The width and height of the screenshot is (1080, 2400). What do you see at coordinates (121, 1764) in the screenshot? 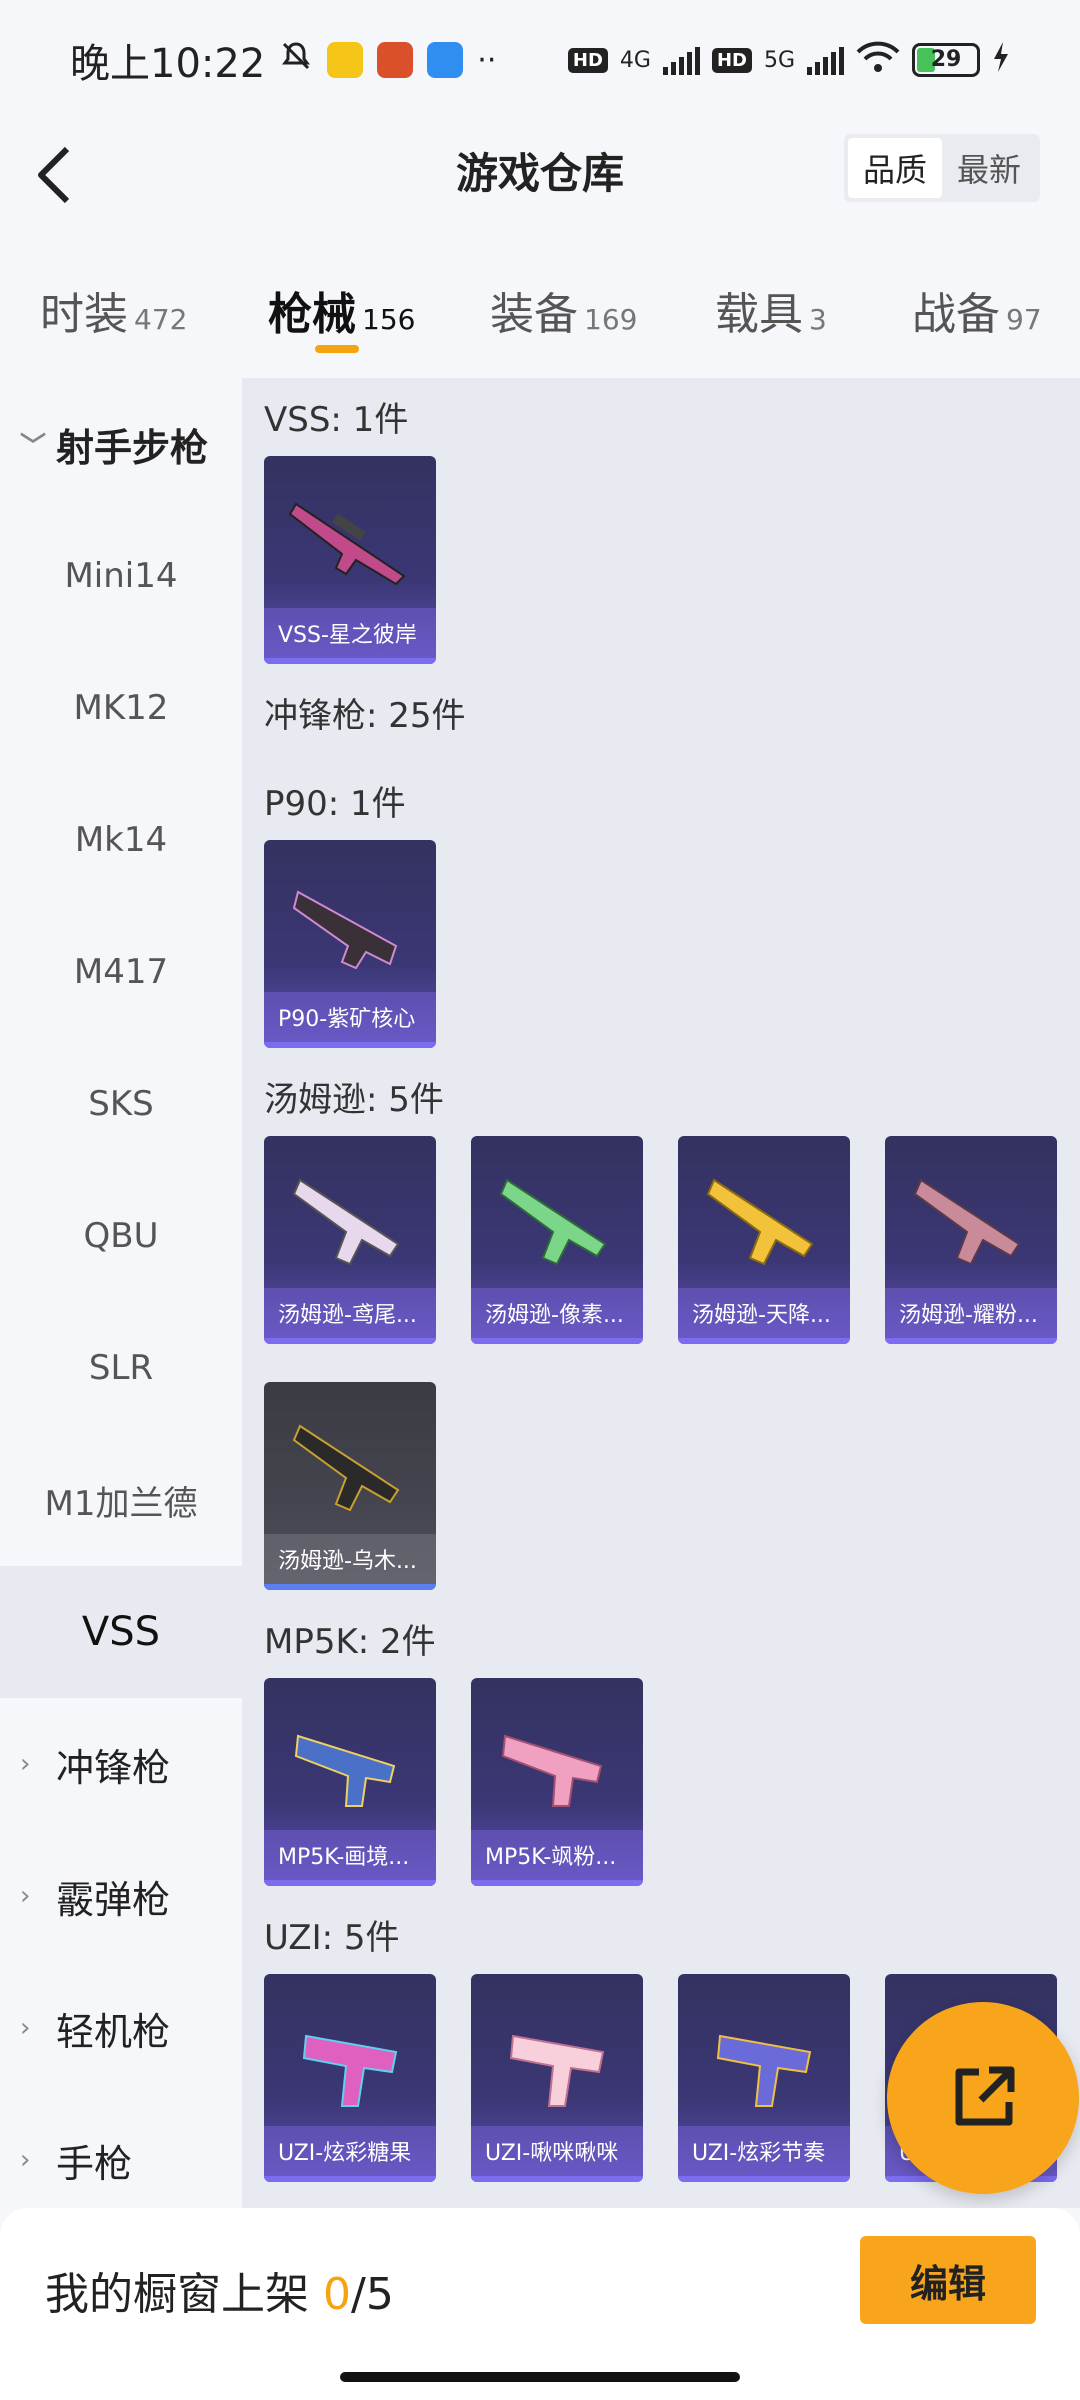
I see `sidebar-group-smg: › 冲锋枪` at bounding box center [121, 1764].